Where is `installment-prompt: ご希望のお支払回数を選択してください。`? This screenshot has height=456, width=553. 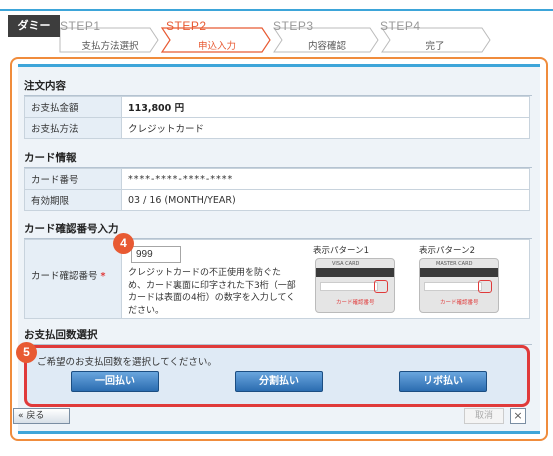 installment-prompt: ご希望のお支払回数を選択してください。 is located at coordinates (127, 362).